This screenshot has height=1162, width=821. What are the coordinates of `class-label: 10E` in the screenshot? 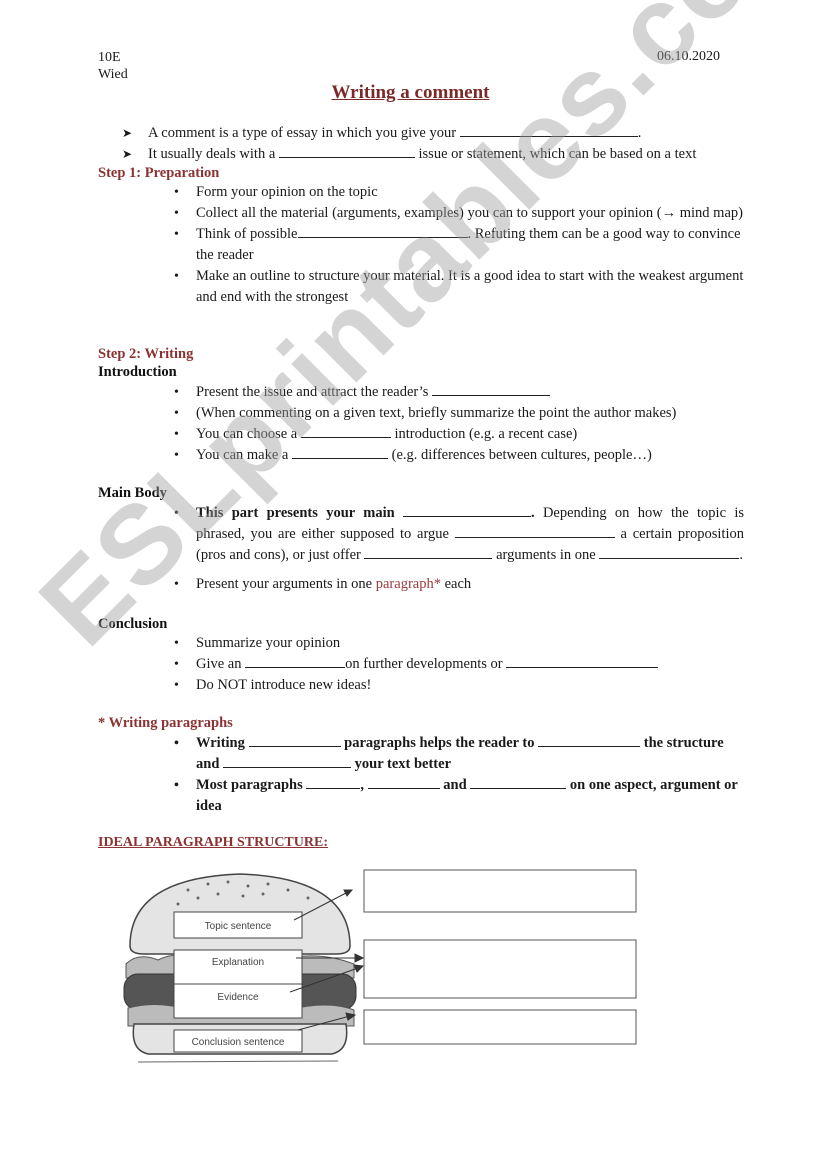 It's located at (109, 57).